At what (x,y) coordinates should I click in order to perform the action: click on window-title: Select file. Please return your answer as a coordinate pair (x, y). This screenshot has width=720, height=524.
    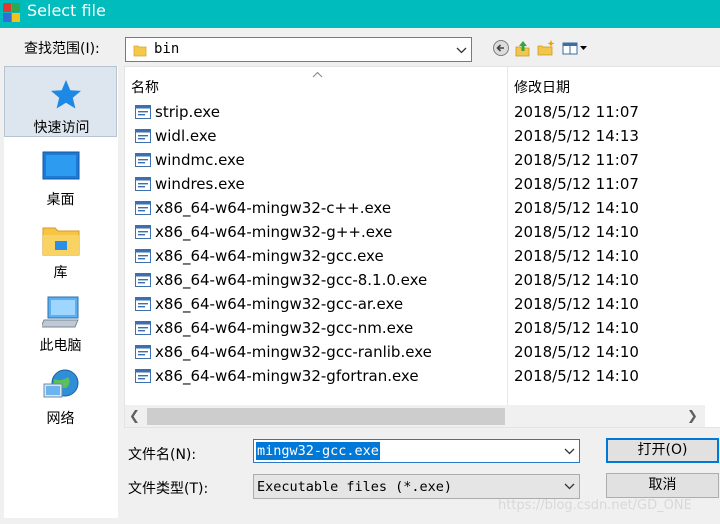
    Looking at the image, I should click on (66, 10).